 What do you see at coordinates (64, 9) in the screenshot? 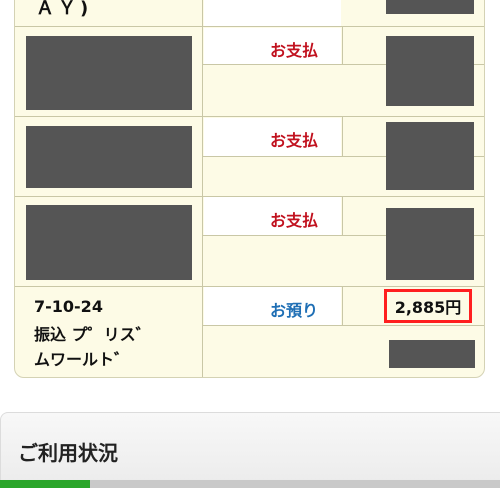
I see `partial-description: ＡＹ)` at bounding box center [64, 9].